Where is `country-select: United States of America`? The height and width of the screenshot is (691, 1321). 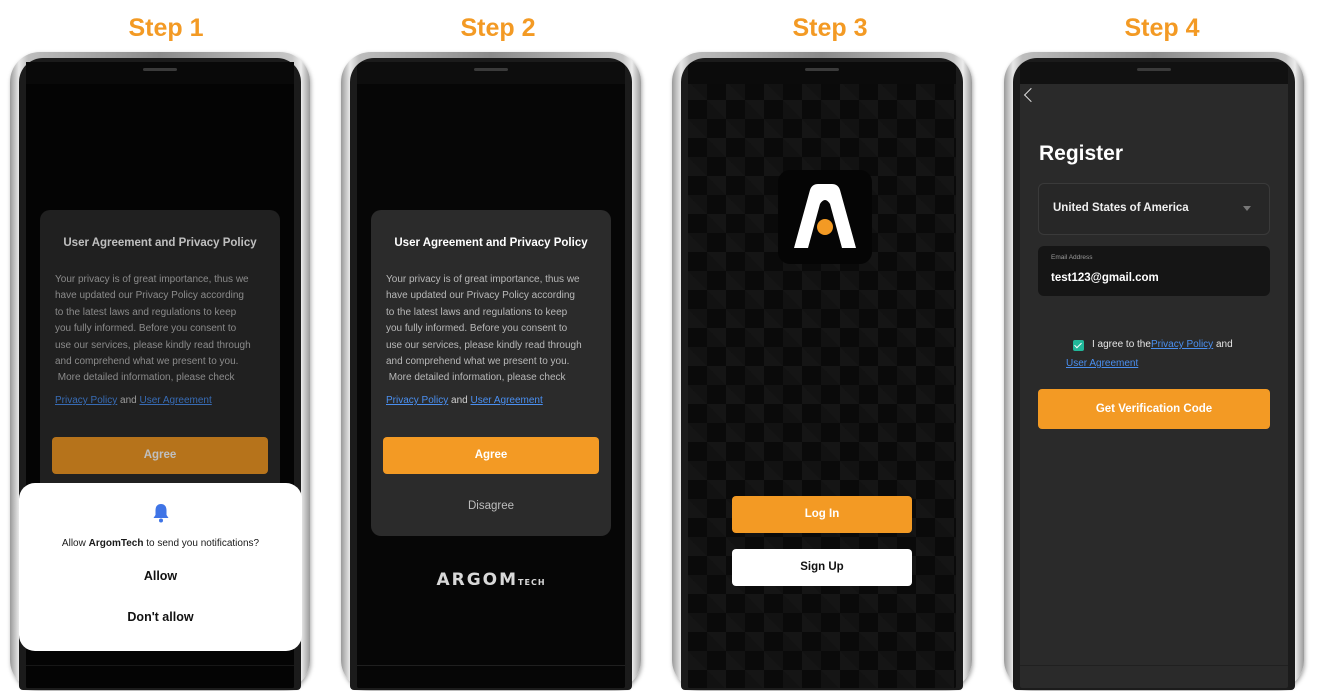
country-select: United States of America is located at coordinates (1154, 209).